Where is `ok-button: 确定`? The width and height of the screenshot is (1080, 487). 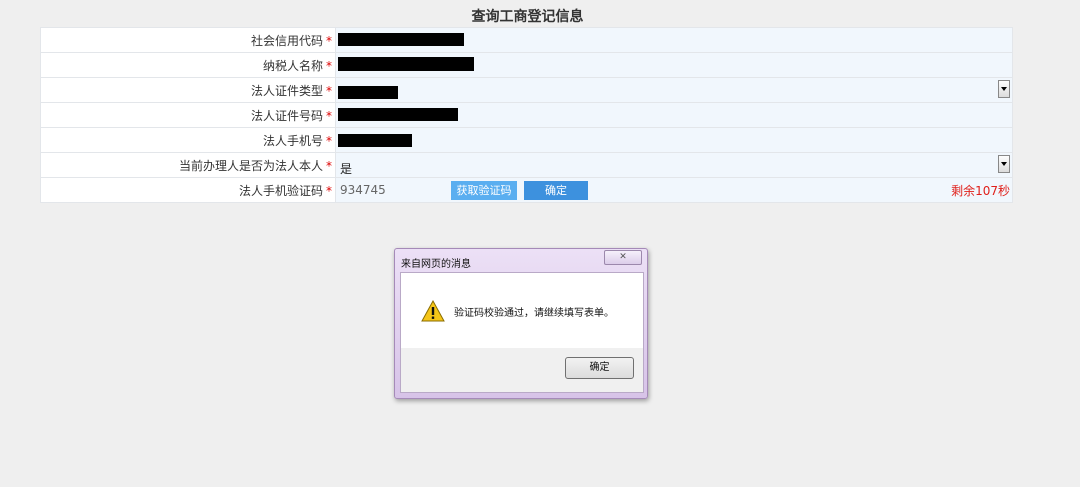 ok-button: 确定 is located at coordinates (599, 368).